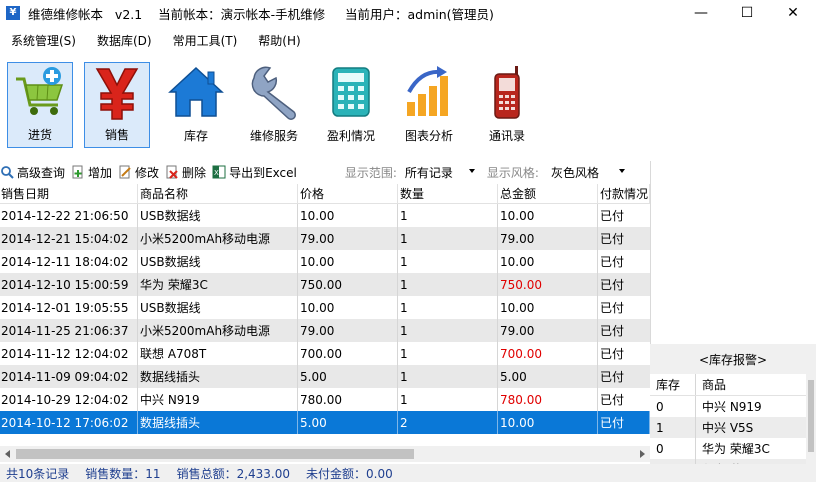 The image size is (816, 482). What do you see at coordinates (574, 172) in the screenshot?
I see `style-value: 灰色风格` at bounding box center [574, 172].